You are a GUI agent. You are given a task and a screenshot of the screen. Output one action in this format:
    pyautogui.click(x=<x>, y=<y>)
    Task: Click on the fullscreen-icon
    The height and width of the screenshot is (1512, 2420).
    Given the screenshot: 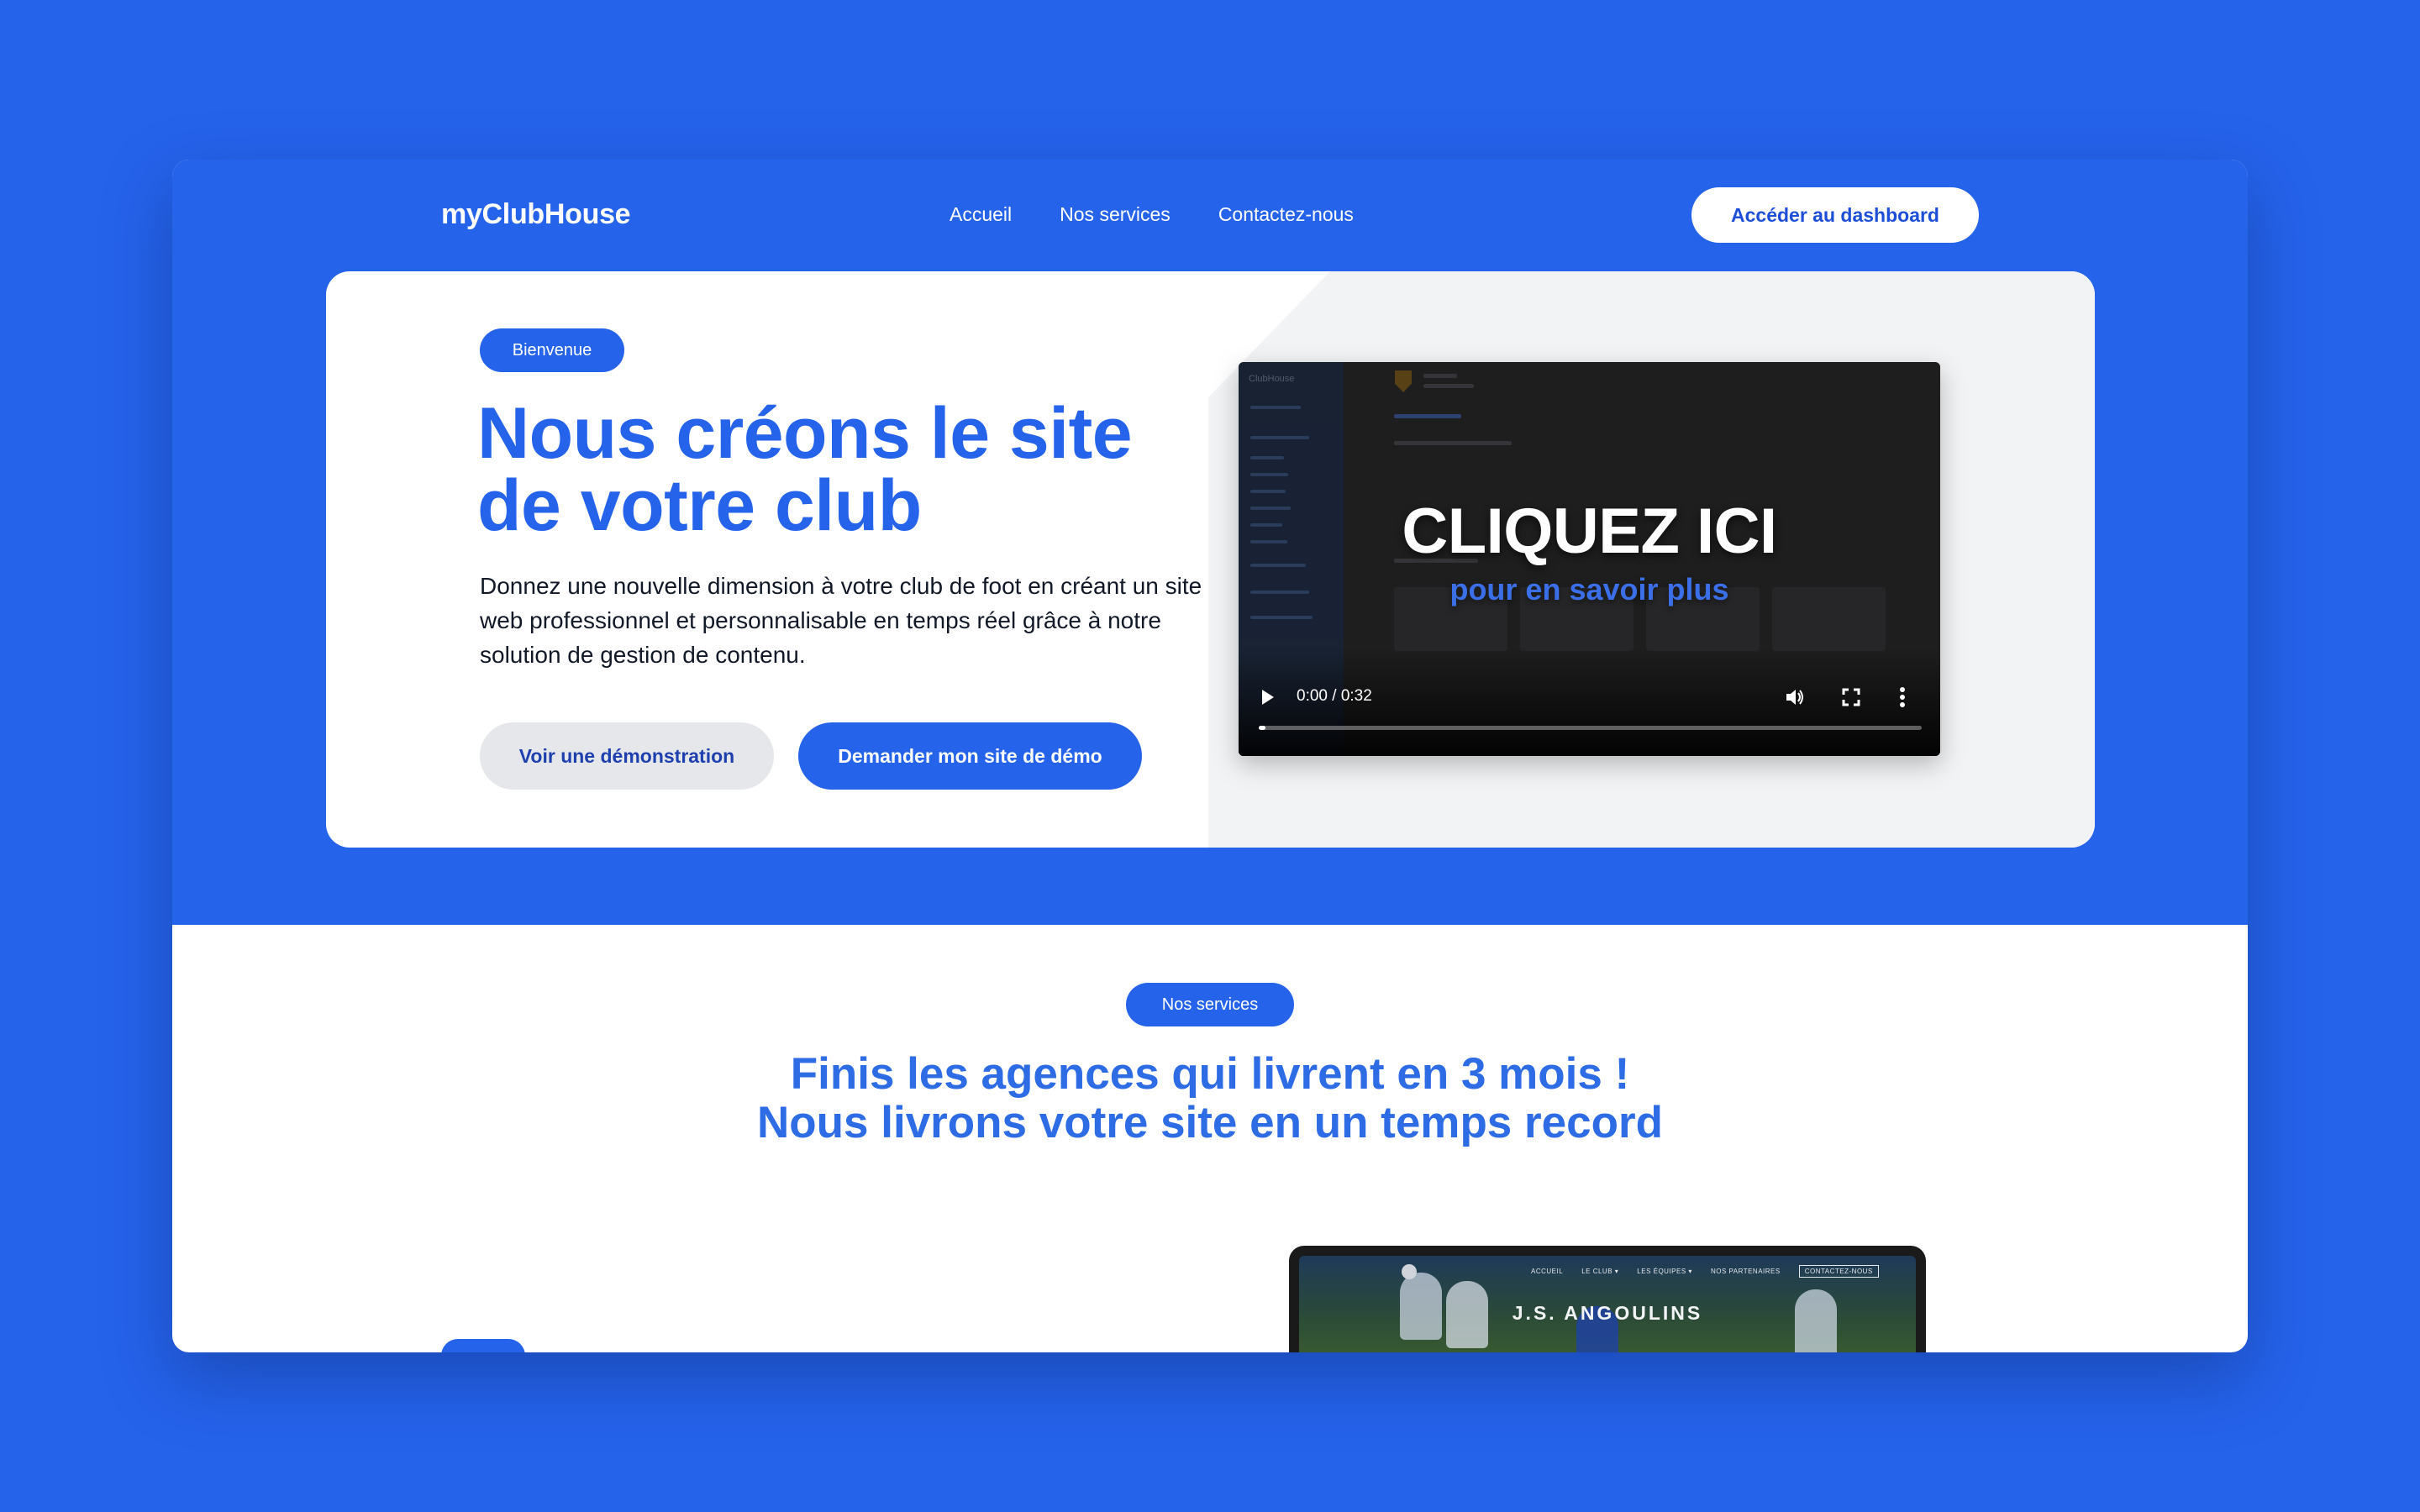 What is the action you would take?
    pyautogui.click(x=1851, y=697)
    